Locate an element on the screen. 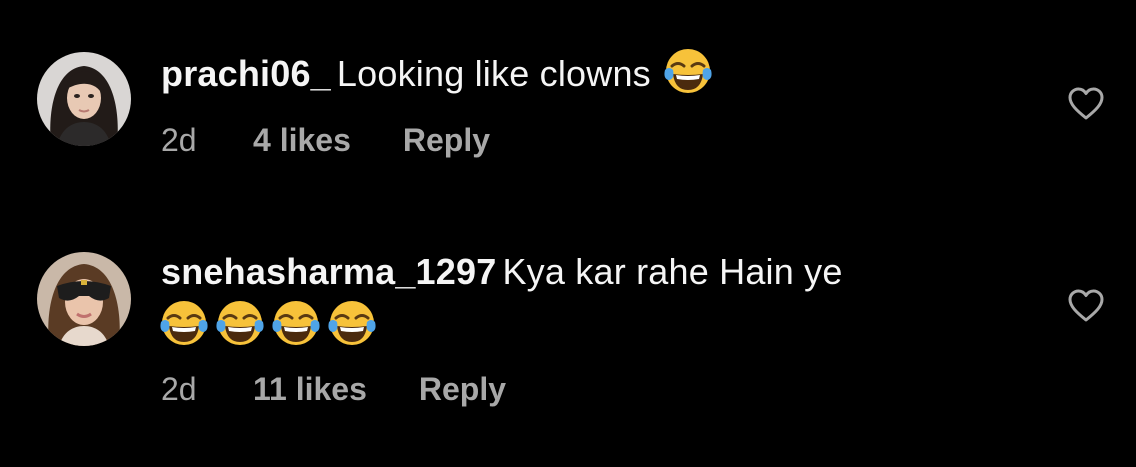  comment-meta: 2d 11 likes Reply is located at coordinates (333, 389).